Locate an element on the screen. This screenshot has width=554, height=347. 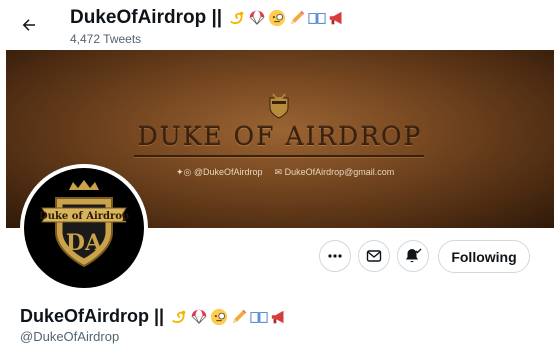
profile-name-text: DukeOfAirdrop || is located at coordinates (92, 316).